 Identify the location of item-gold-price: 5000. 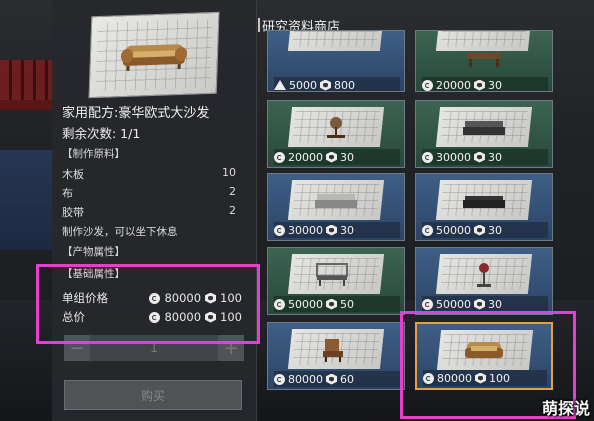
(303, 85).